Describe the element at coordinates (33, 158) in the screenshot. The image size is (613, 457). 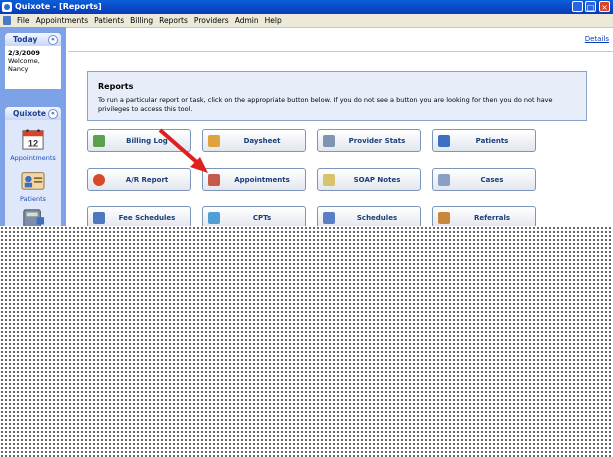
I see `sidebar-item-appointments: Appointments` at that location.